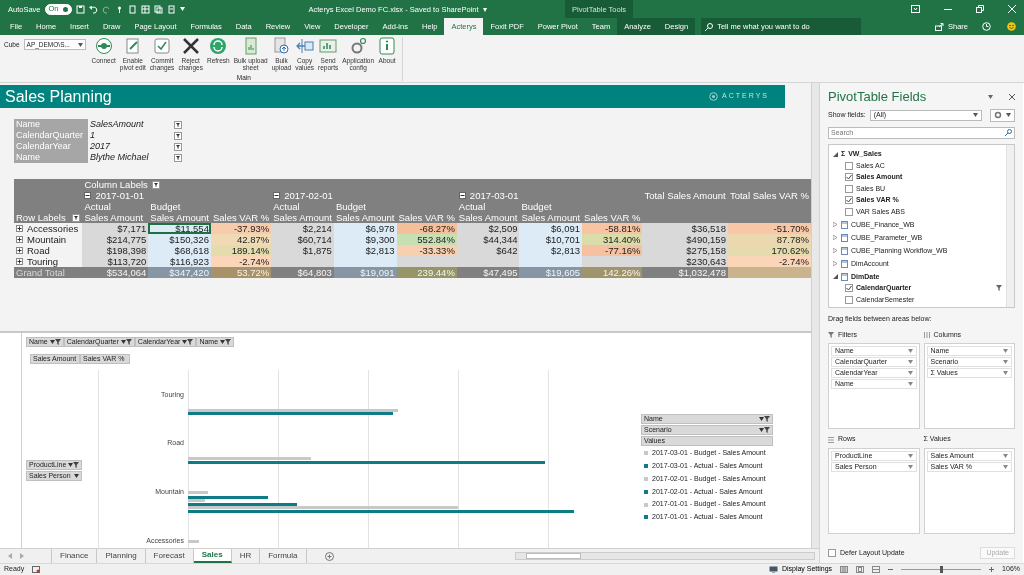 The width and height of the screenshot is (1024, 575). What do you see at coordinates (860, 569) in the screenshot?
I see `page-layout-icon` at bounding box center [860, 569].